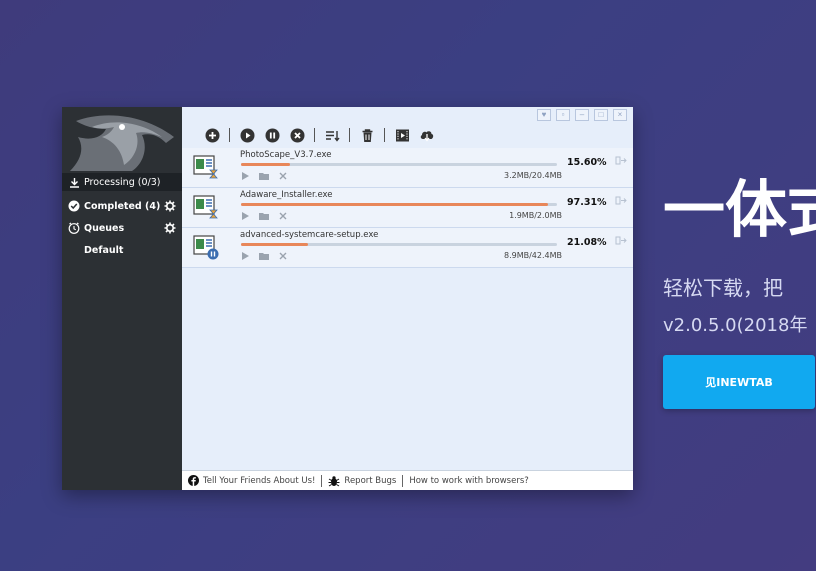  I want to click on window-controls: ♥ ▫ – □ ×, so click(582, 116).